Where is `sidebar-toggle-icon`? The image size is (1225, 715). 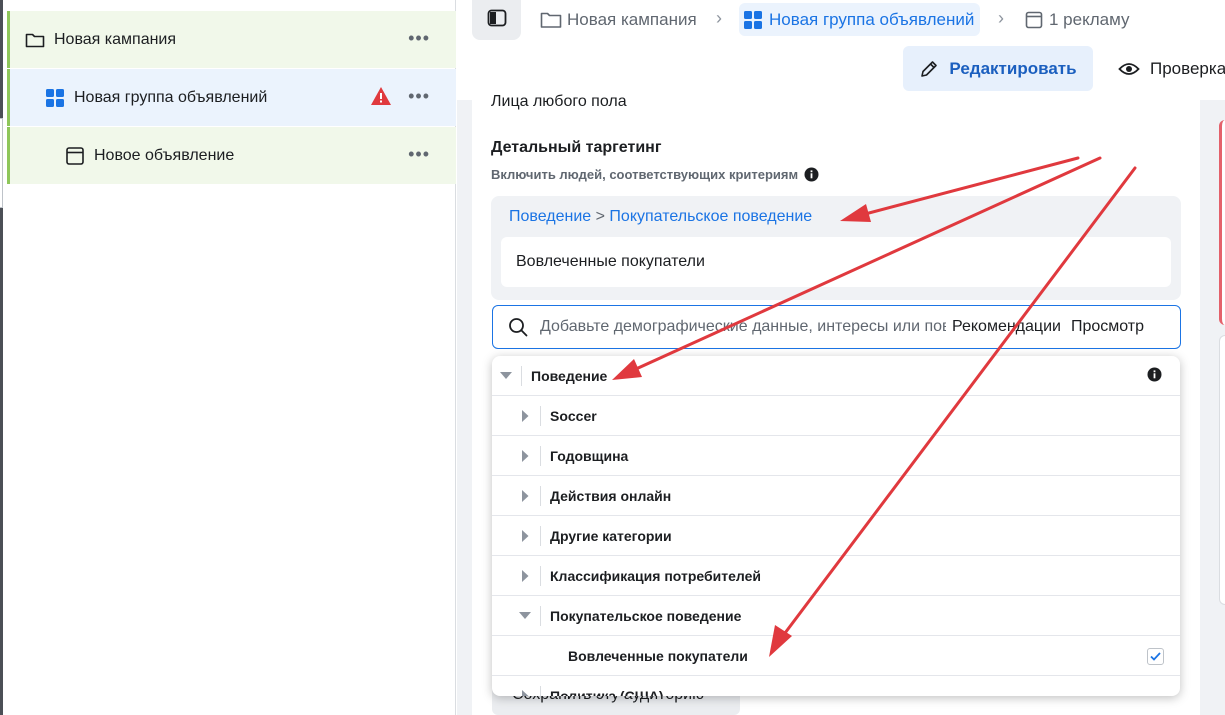
sidebar-toggle-icon is located at coordinates (497, 20).